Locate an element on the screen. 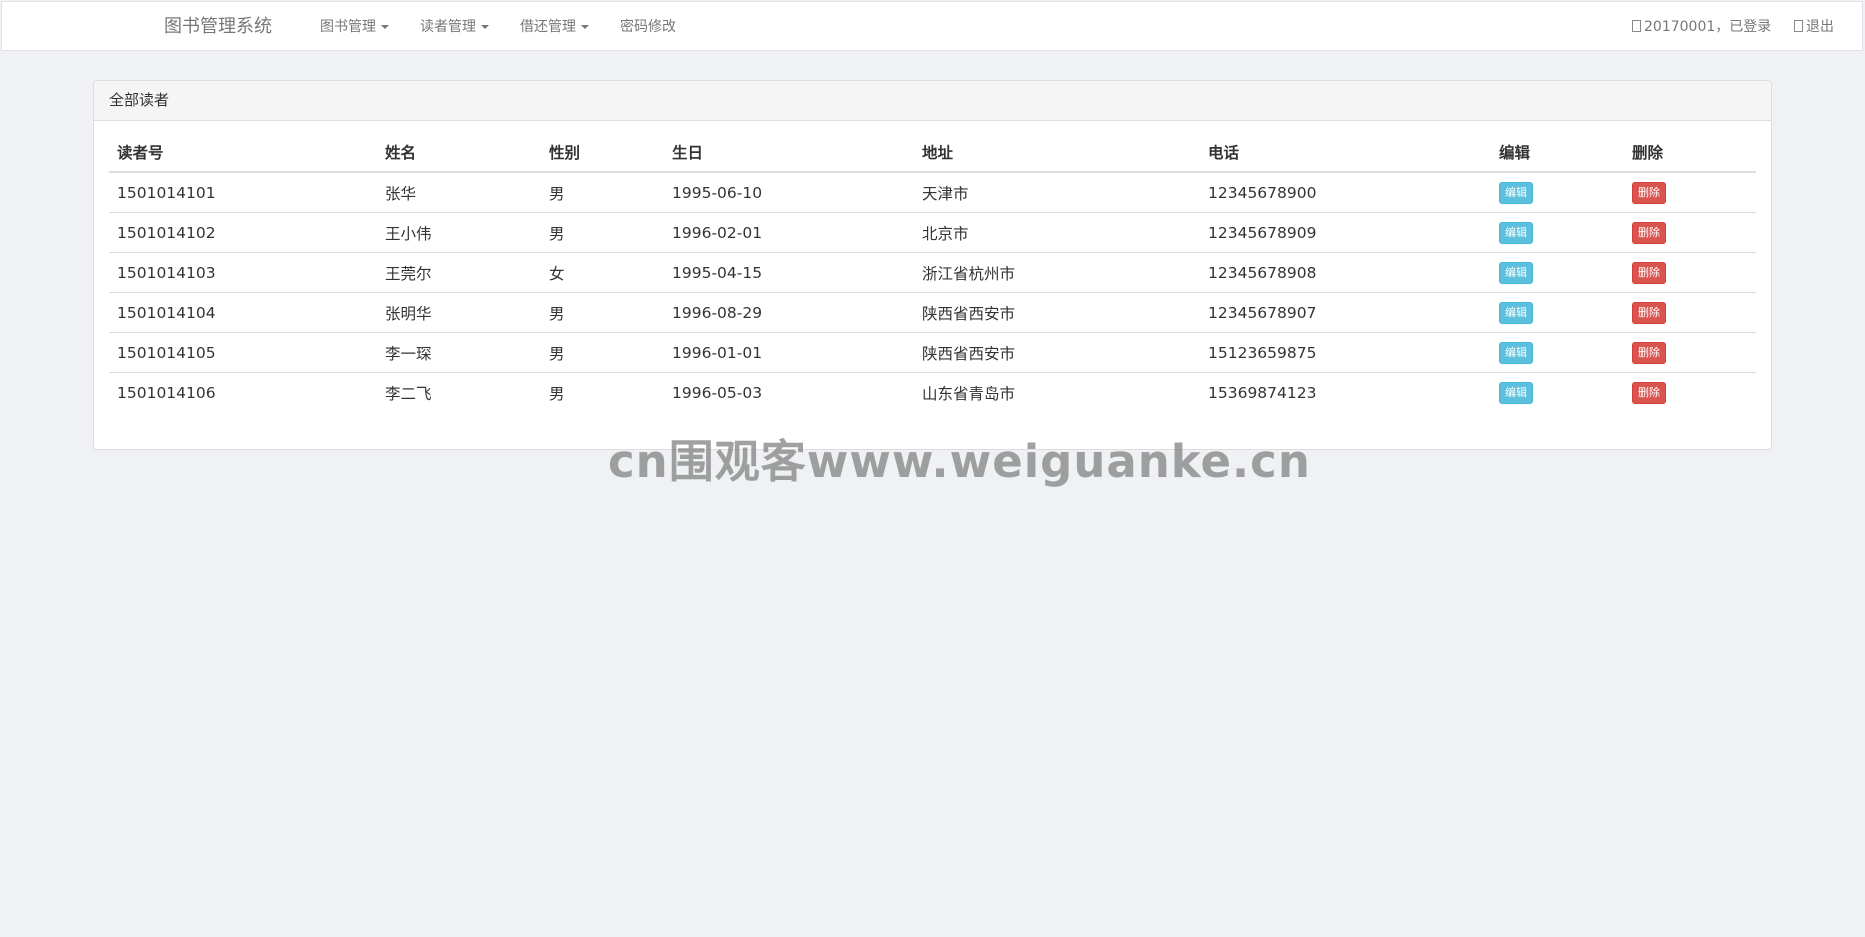  cell-birthday: 1995-04-15 is located at coordinates (789, 272).